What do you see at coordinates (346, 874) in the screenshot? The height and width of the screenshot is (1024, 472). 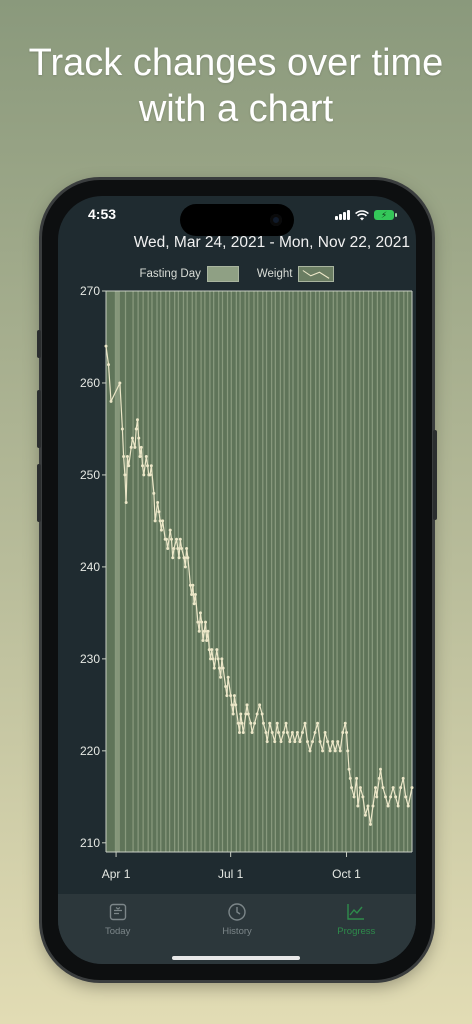 I see `x-tick-label: Oct 1` at bounding box center [346, 874].